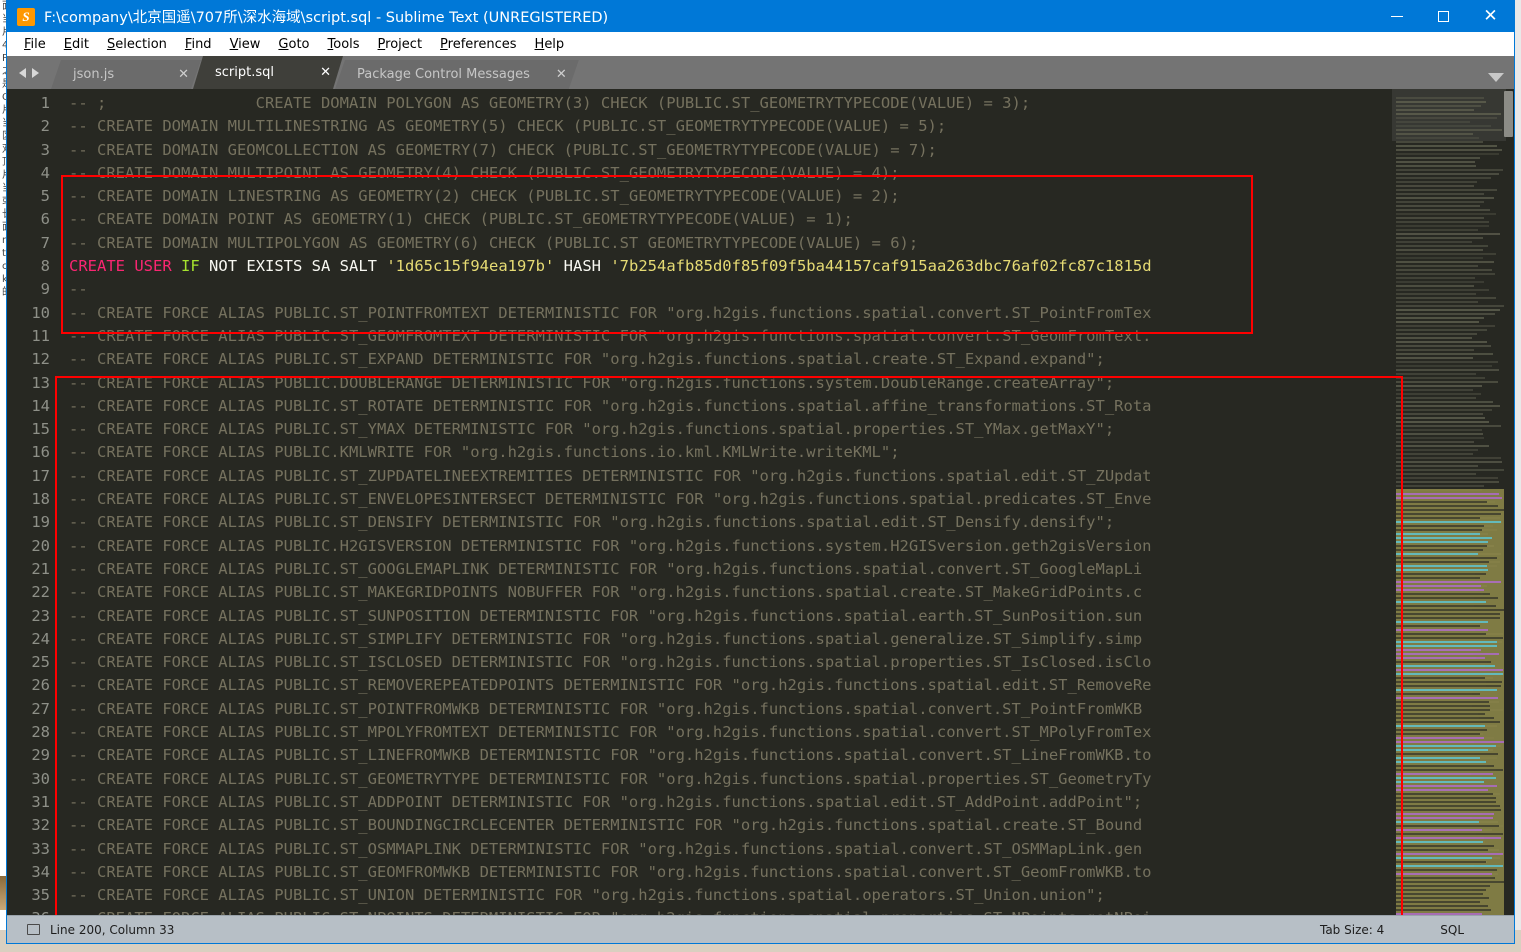 This screenshot has width=1521, height=952. I want to click on menu-item-selection: Selection, so click(137, 44).